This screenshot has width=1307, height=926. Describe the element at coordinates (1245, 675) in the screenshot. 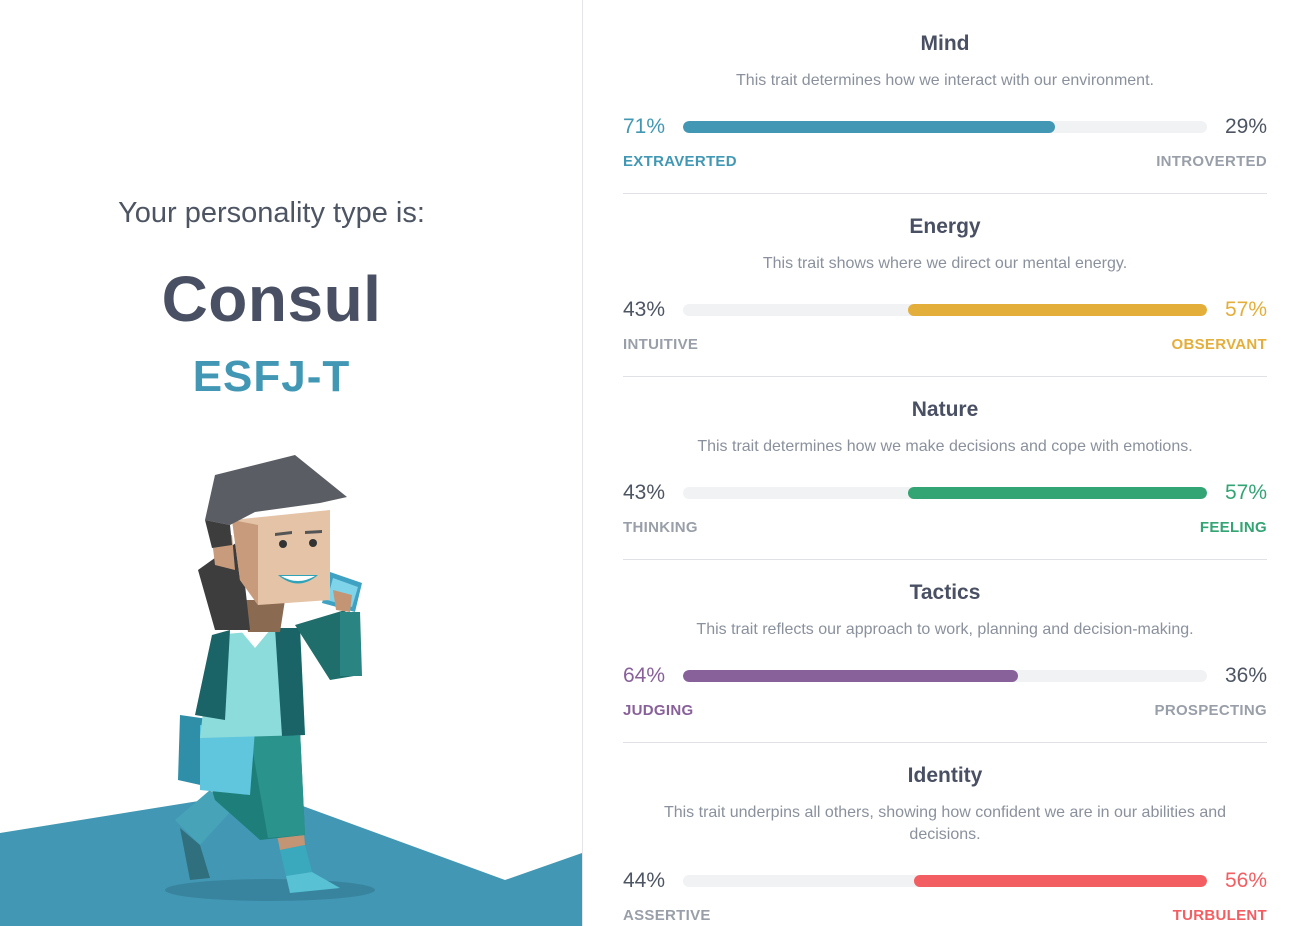

I see `right-percentage: 36%` at that location.